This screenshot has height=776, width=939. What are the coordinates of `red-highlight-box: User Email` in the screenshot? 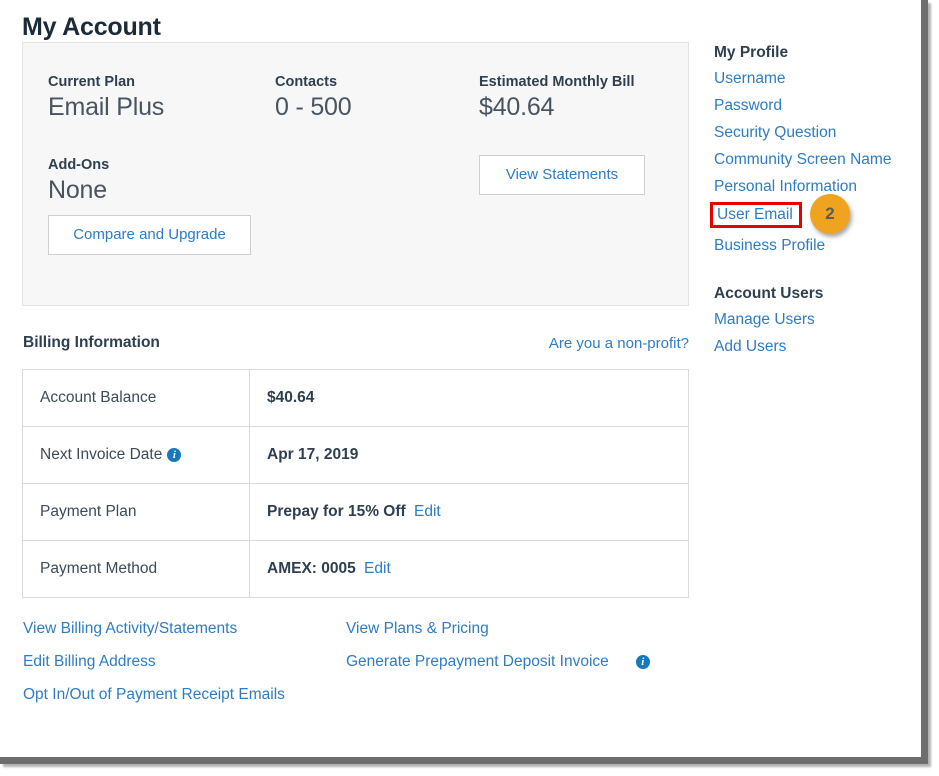 It's located at (756, 215).